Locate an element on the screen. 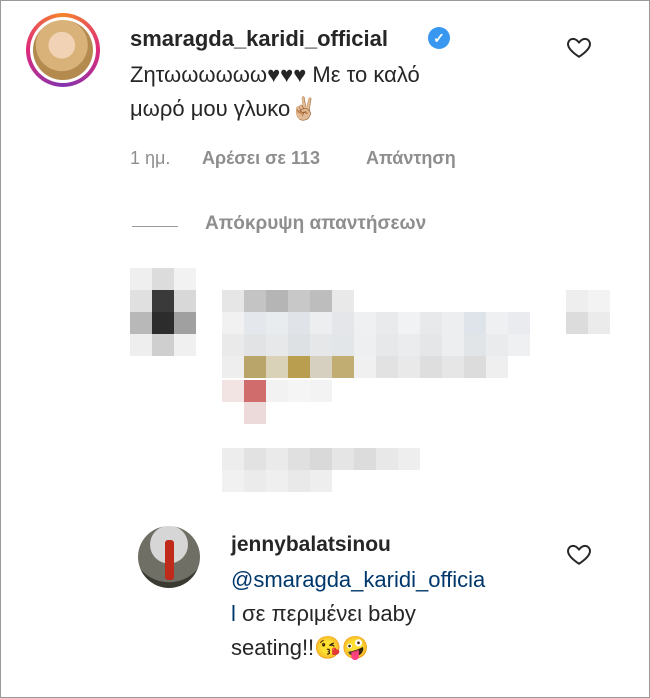  replies-divider is located at coordinates (155, 226).